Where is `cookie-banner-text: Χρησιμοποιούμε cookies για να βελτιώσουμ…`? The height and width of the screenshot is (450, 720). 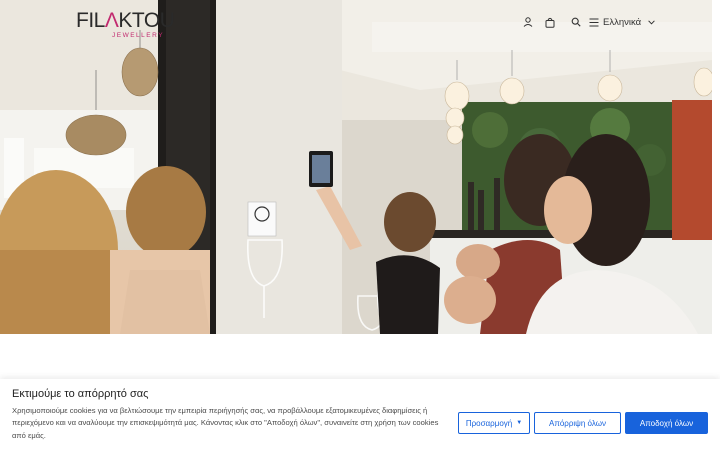
cookie-banner-text: Χρησιμοποιούμε cookies για να βελτιώσουμ… is located at coordinates (225, 423).